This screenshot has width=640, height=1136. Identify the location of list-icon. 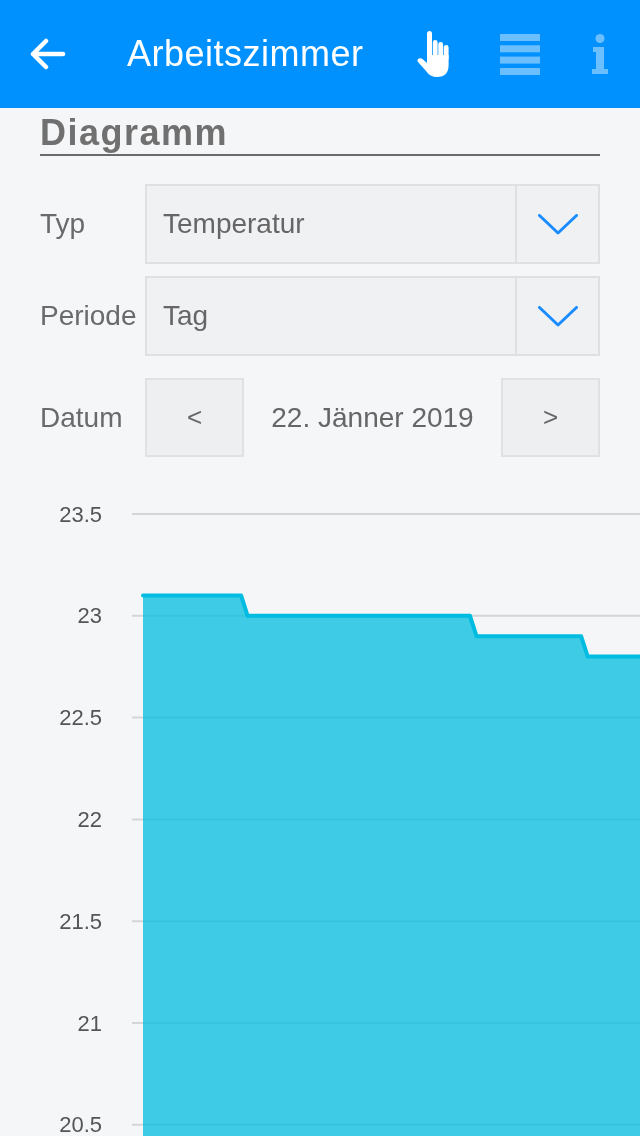
(520, 54).